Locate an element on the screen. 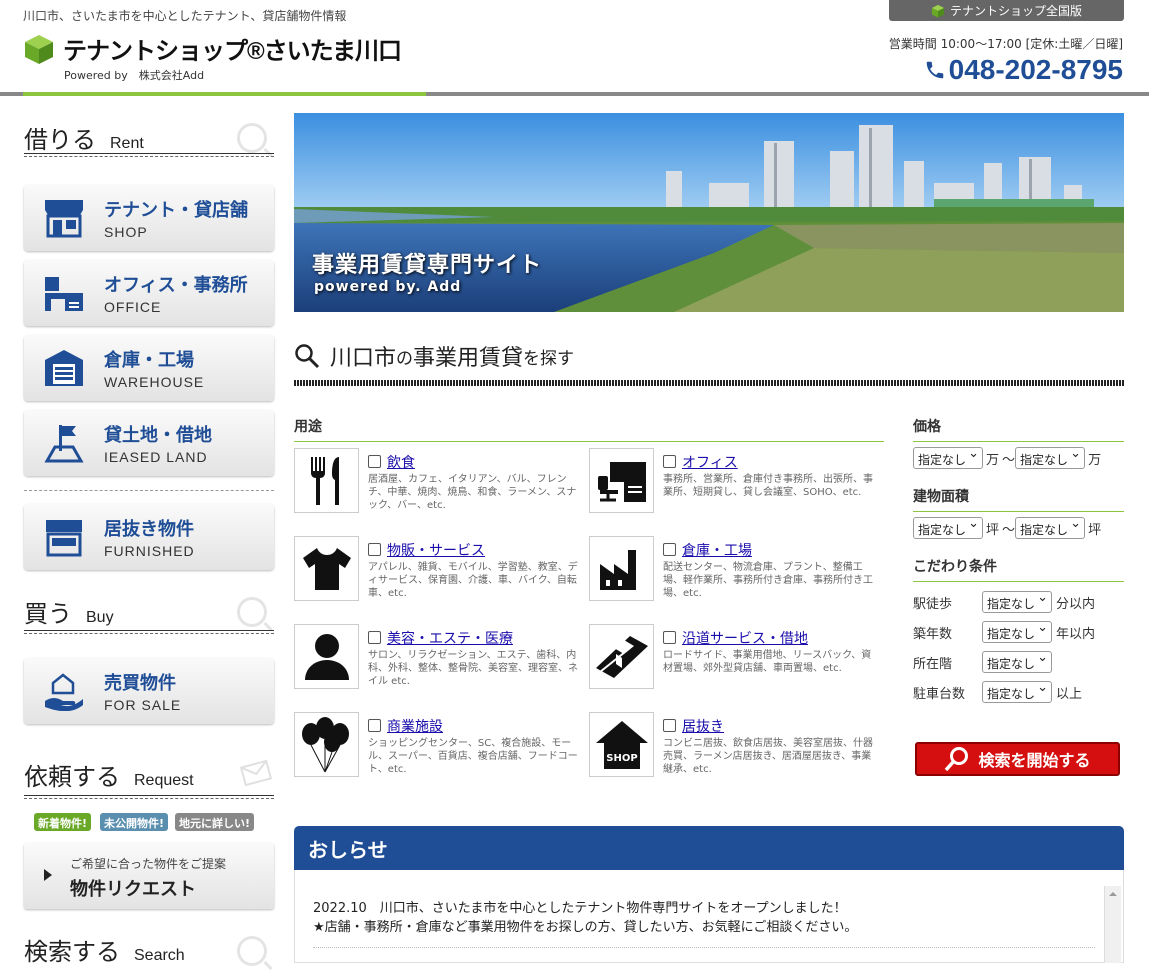  nav-furnished: 居抜き物件 FURNISHED is located at coordinates (149, 537).